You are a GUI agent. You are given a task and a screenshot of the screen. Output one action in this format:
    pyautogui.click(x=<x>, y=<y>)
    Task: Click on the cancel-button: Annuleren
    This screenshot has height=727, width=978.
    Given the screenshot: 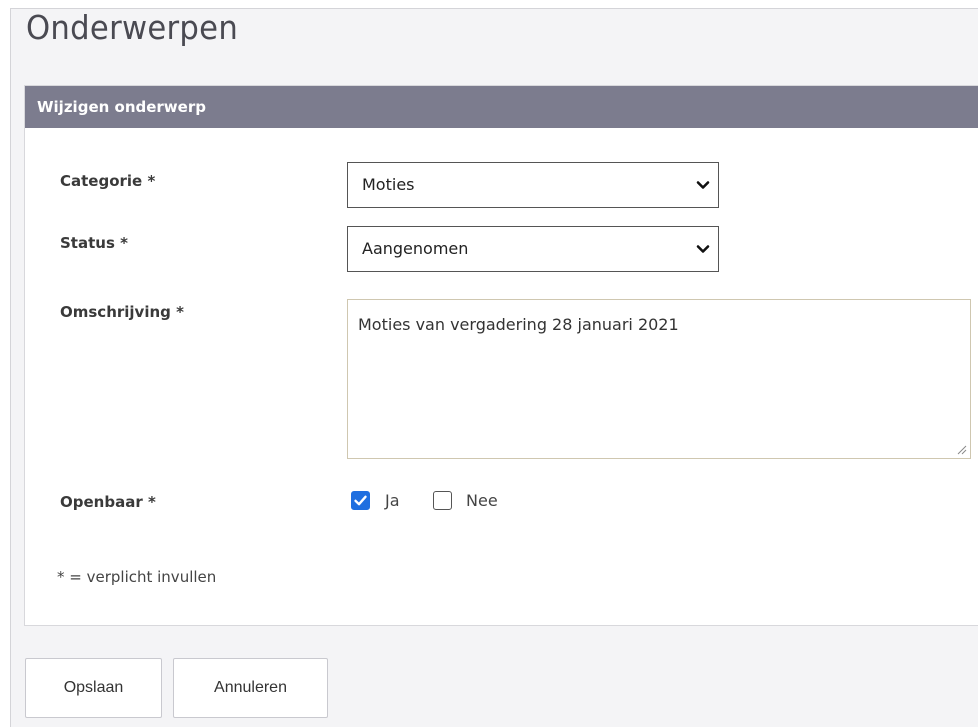 What is the action you would take?
    pyautogui.click(x=250, y=688)
    